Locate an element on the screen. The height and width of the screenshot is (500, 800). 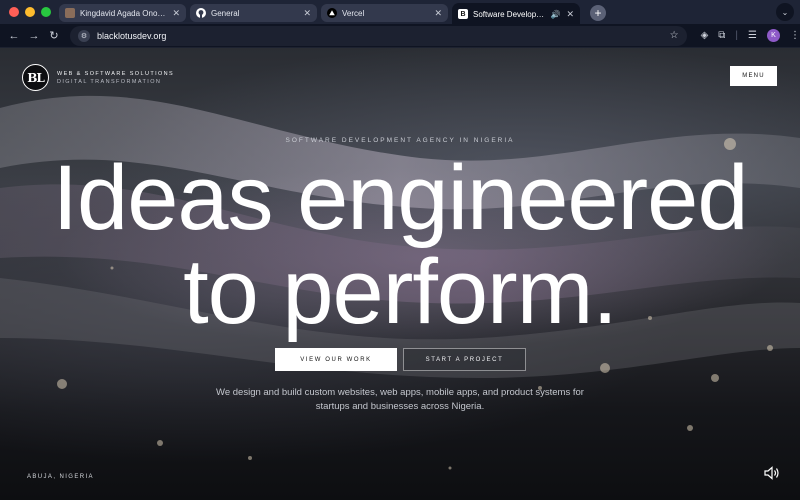
logo-mark: BL is located at coordinates (35, 77).